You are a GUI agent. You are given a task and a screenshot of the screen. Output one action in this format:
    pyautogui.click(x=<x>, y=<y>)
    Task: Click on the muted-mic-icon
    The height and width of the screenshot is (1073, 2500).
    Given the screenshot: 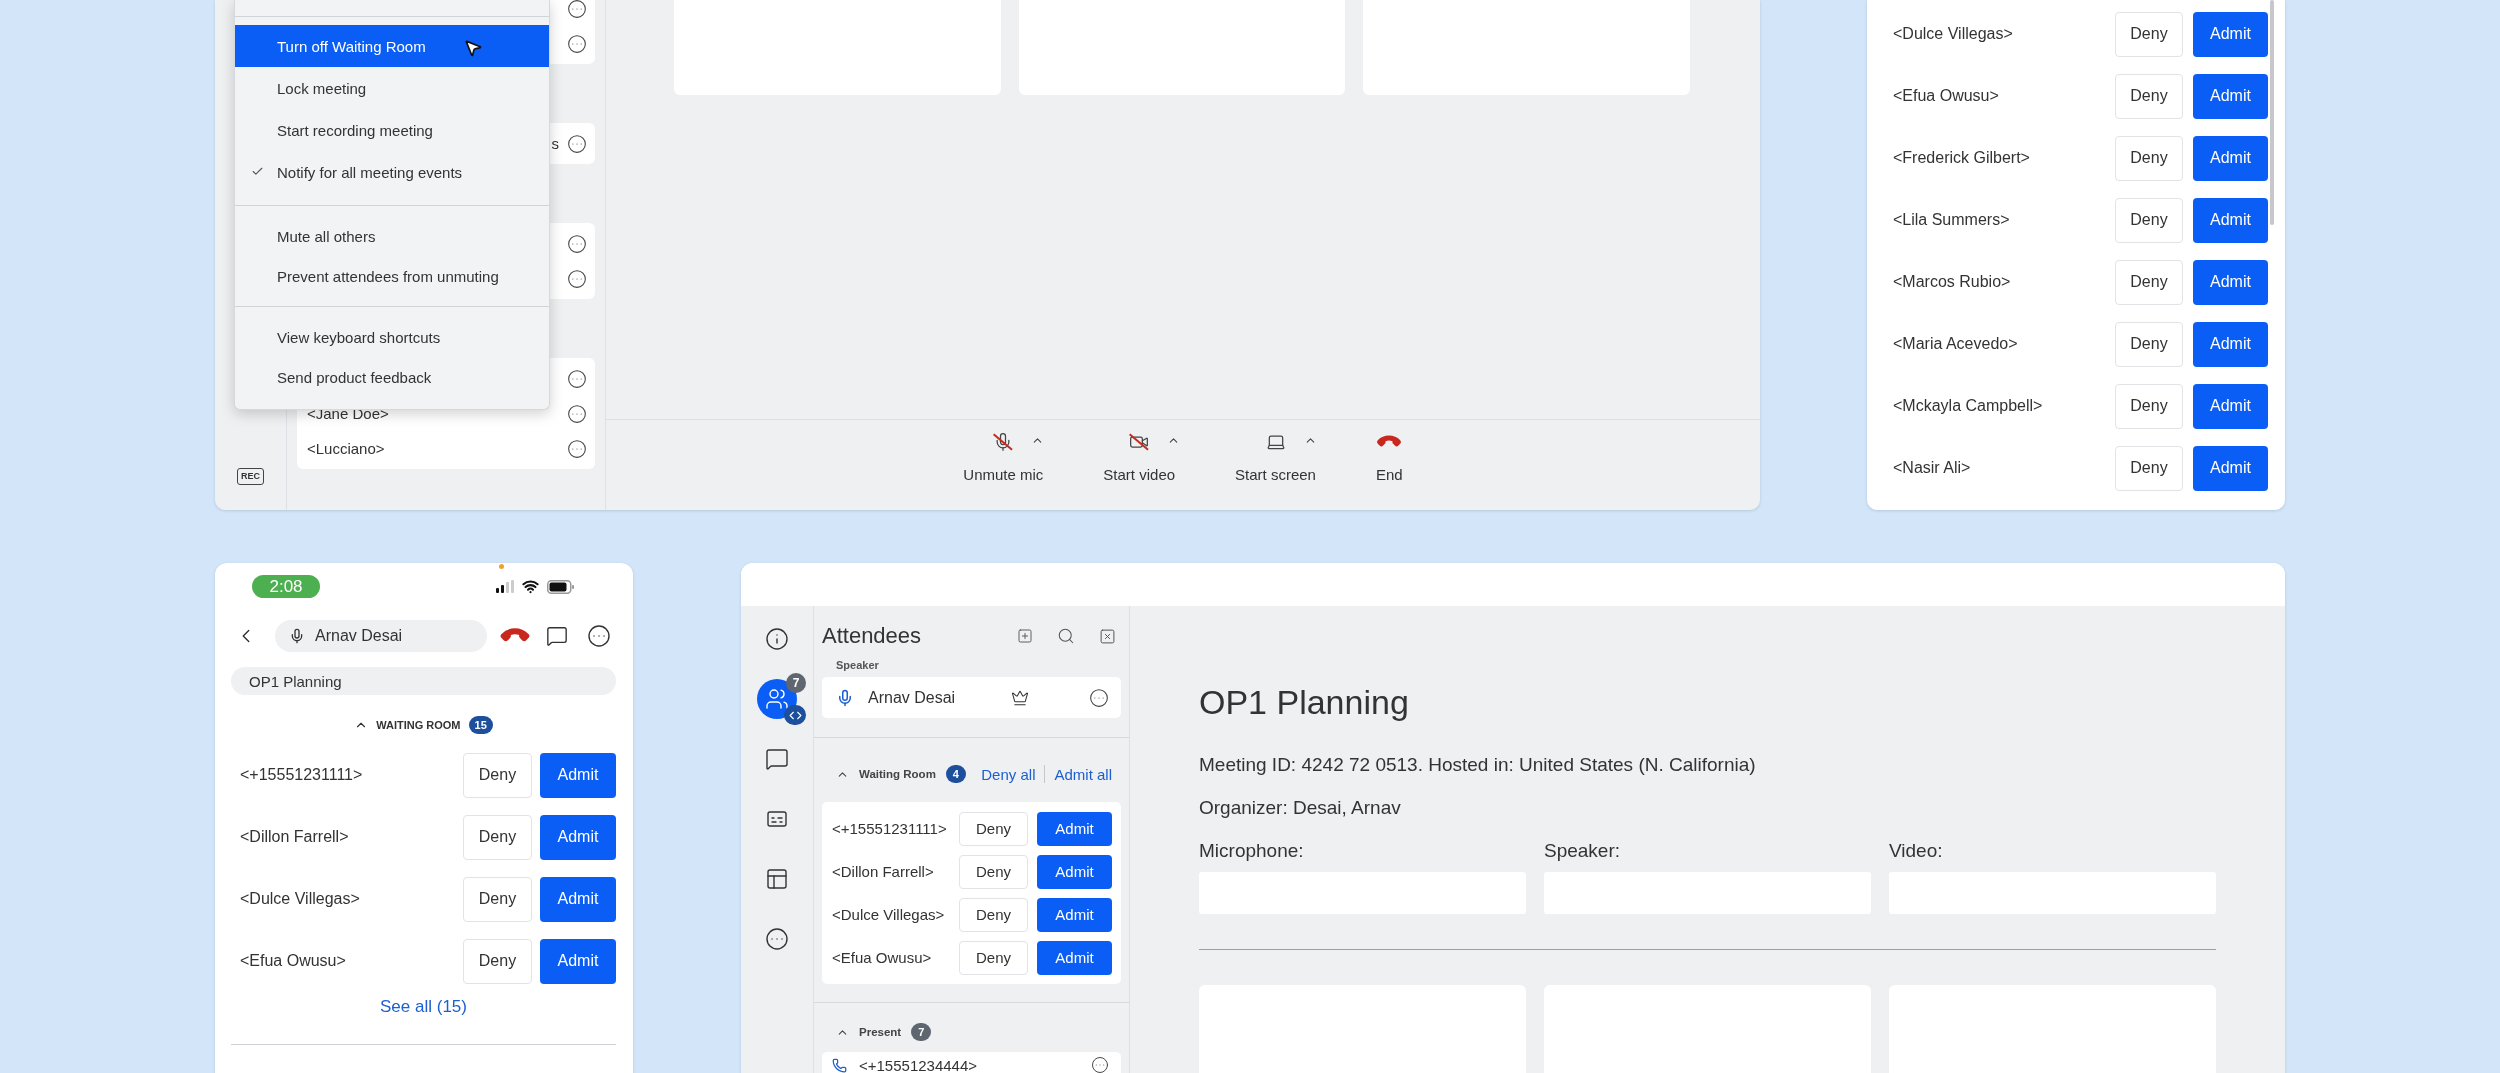 What is the action you would take?
    pyautogui.click(x=1003, y=442)
    